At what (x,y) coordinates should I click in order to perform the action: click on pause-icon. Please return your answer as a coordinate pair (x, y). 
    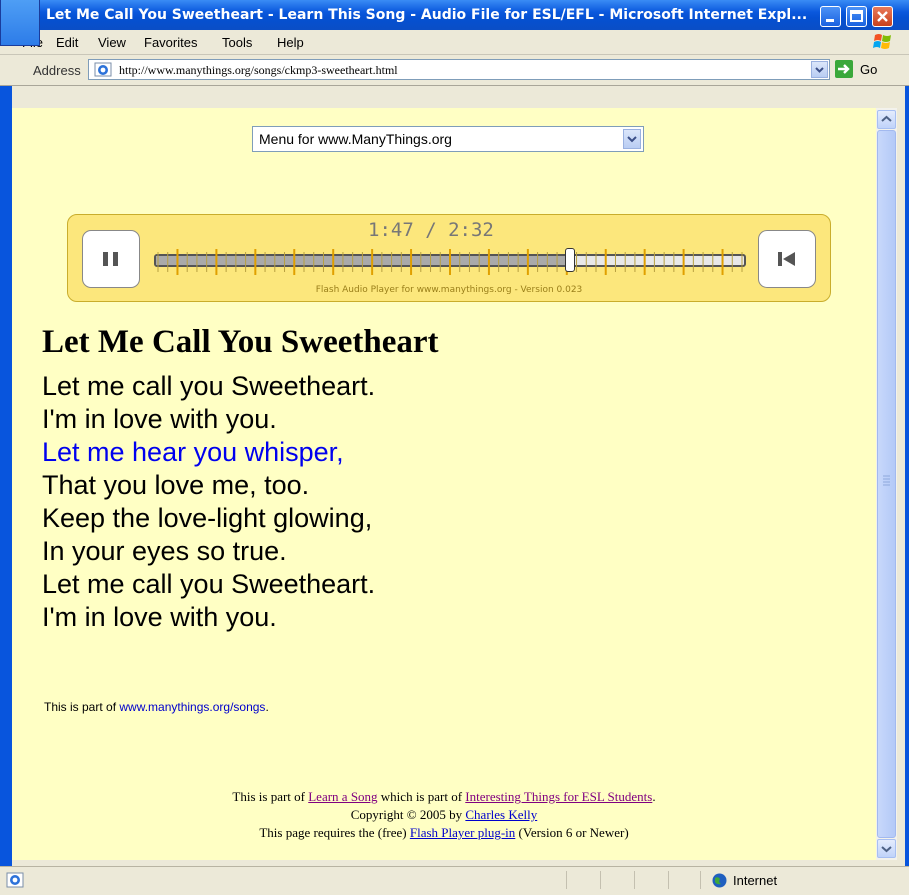
    Looking at the image, I should click on (110, 259).